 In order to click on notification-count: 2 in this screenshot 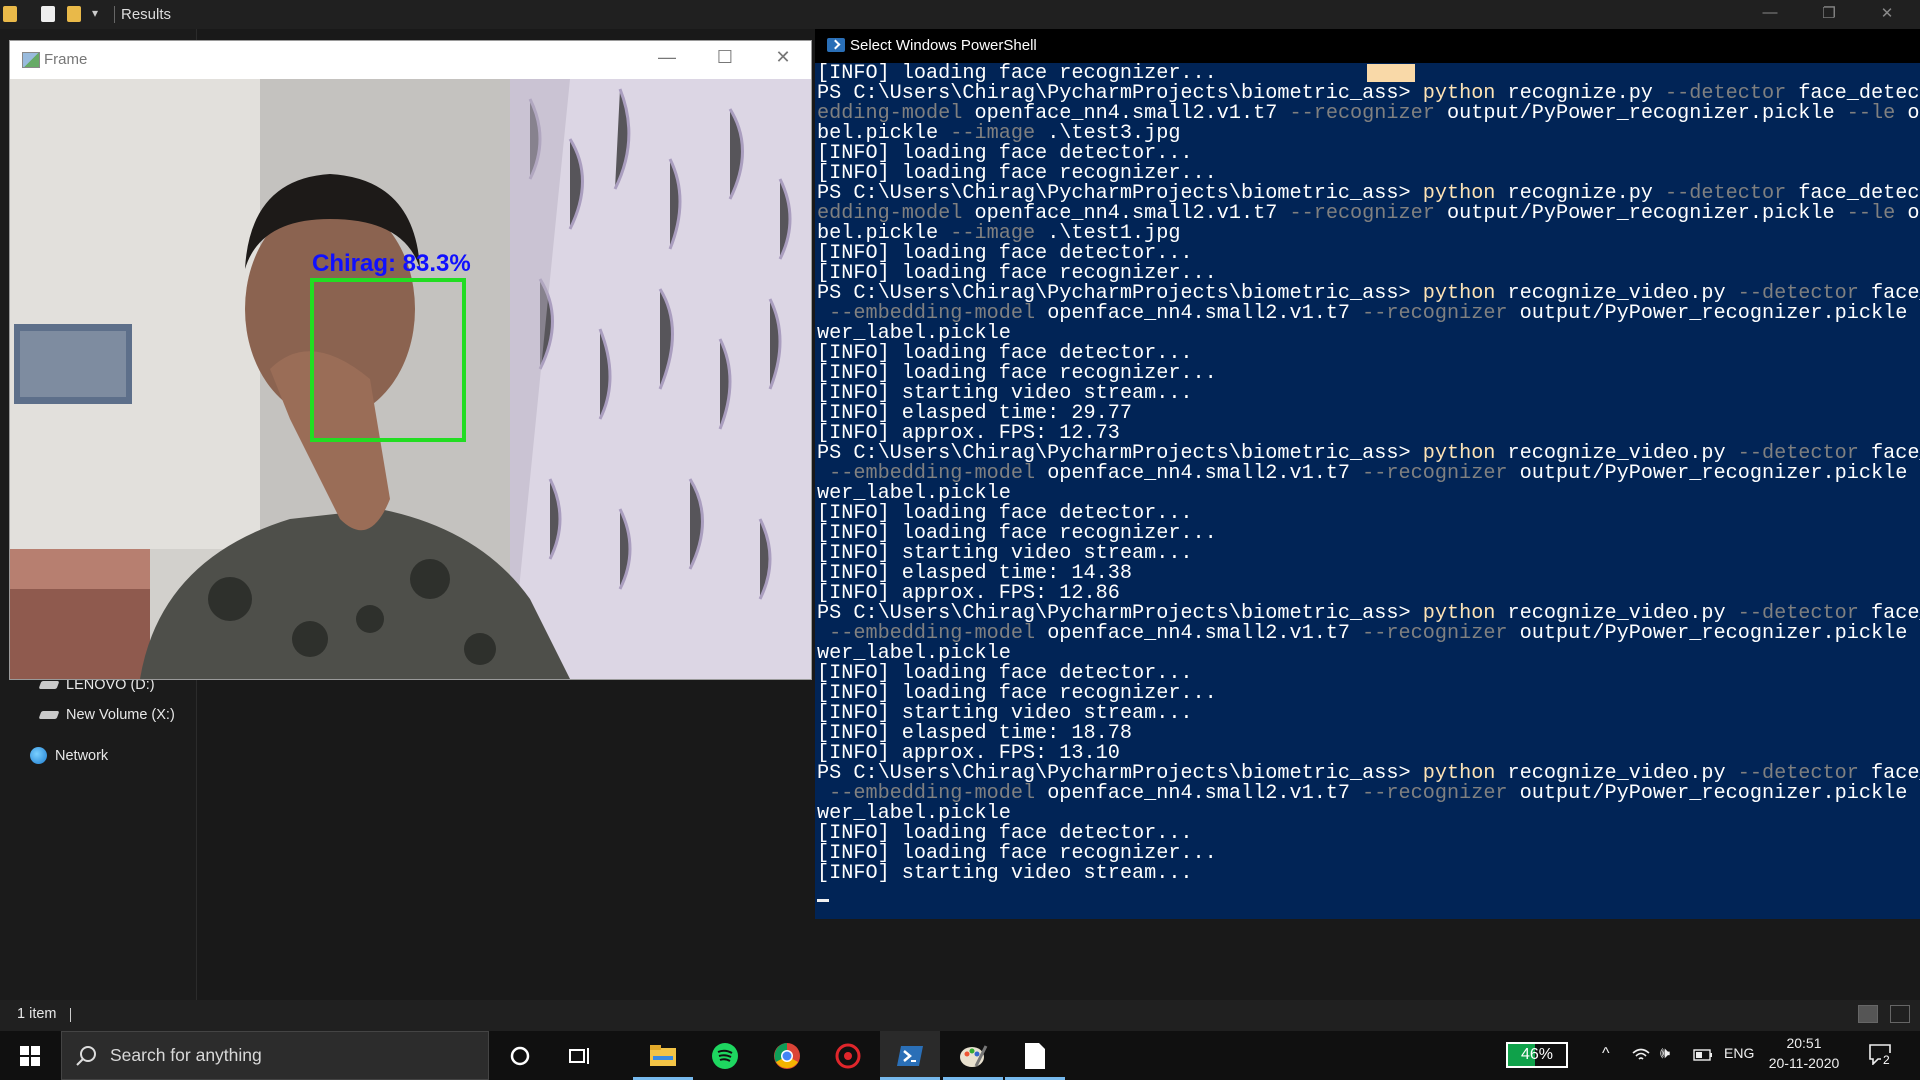, I will do `click(1886, 1060)`.